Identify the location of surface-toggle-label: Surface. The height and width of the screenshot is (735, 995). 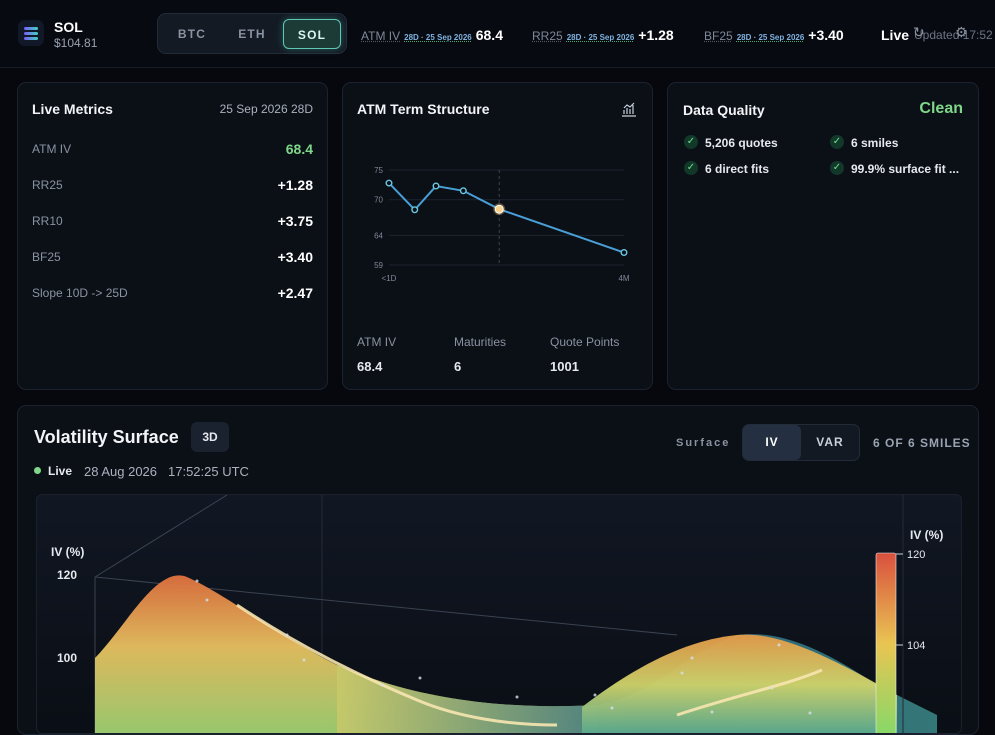
(703, 443).